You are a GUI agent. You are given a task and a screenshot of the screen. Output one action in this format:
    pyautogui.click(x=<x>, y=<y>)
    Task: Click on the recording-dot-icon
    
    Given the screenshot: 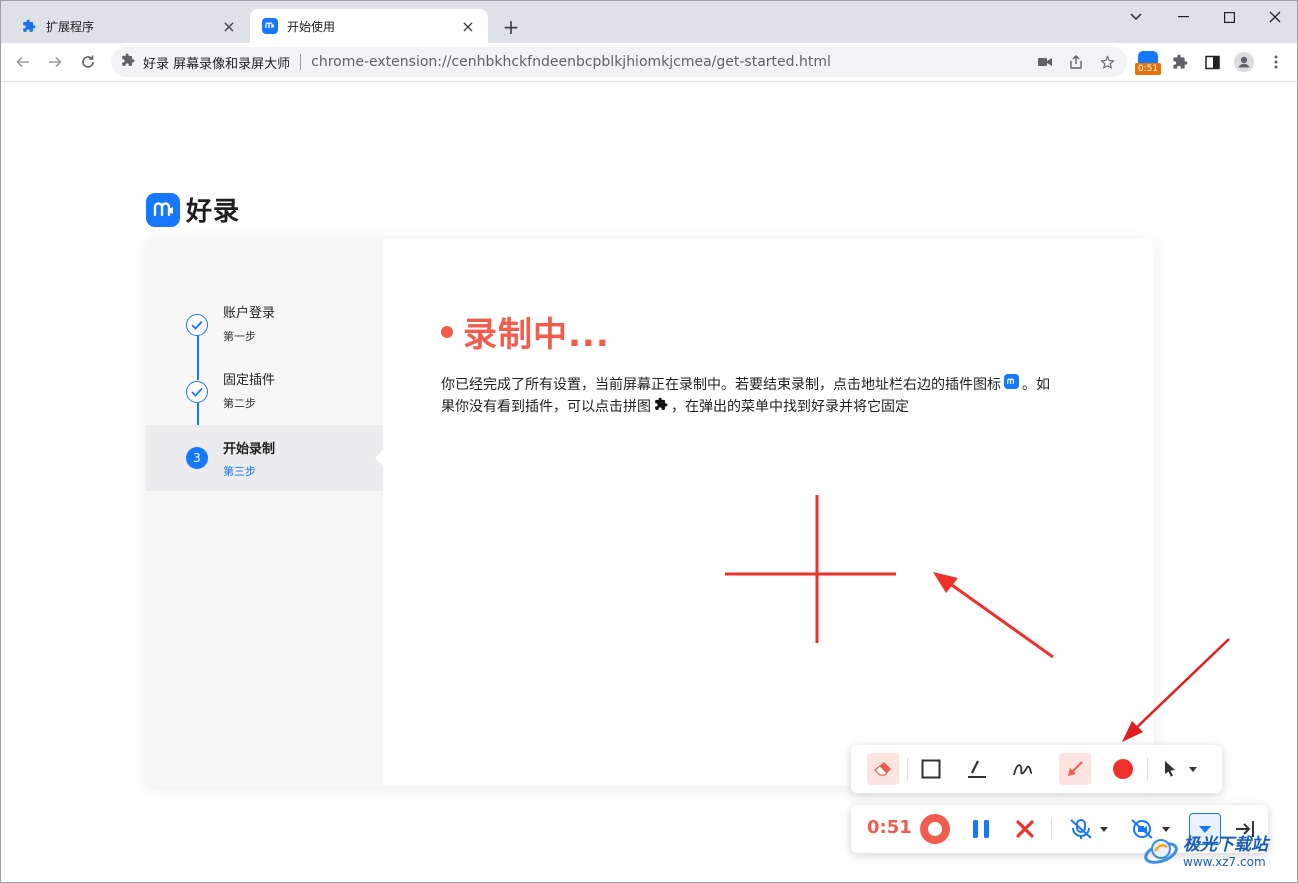 What is the action you would take?
    pyautogui.click(x=447, y=331)
    